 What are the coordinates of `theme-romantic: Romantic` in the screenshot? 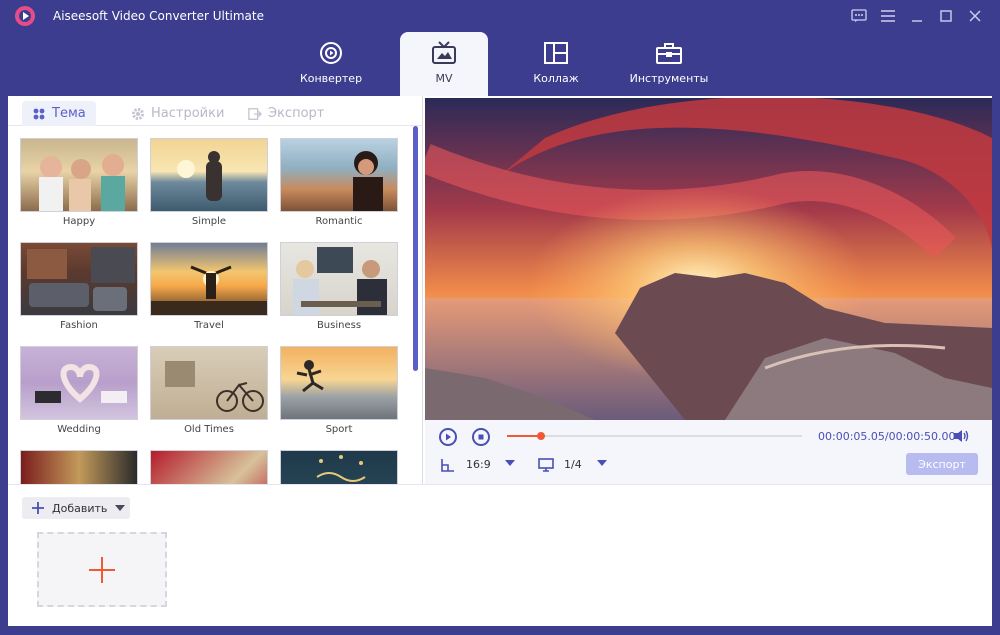 It's located at (340, 186).